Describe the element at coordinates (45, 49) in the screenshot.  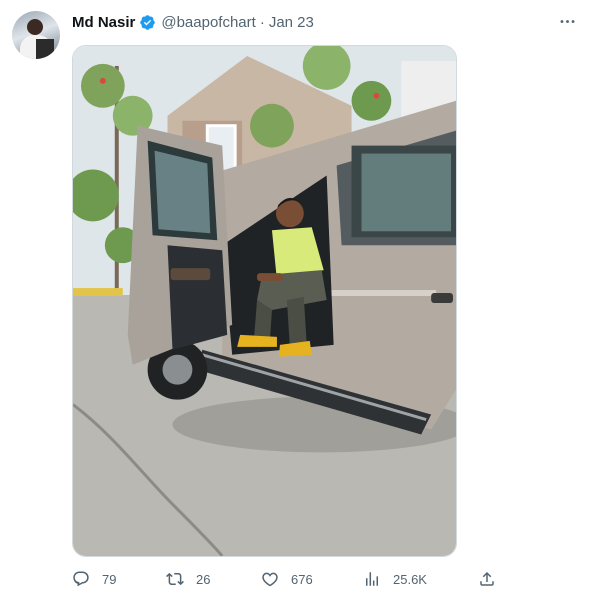
I see `avatar-detail` at that location.